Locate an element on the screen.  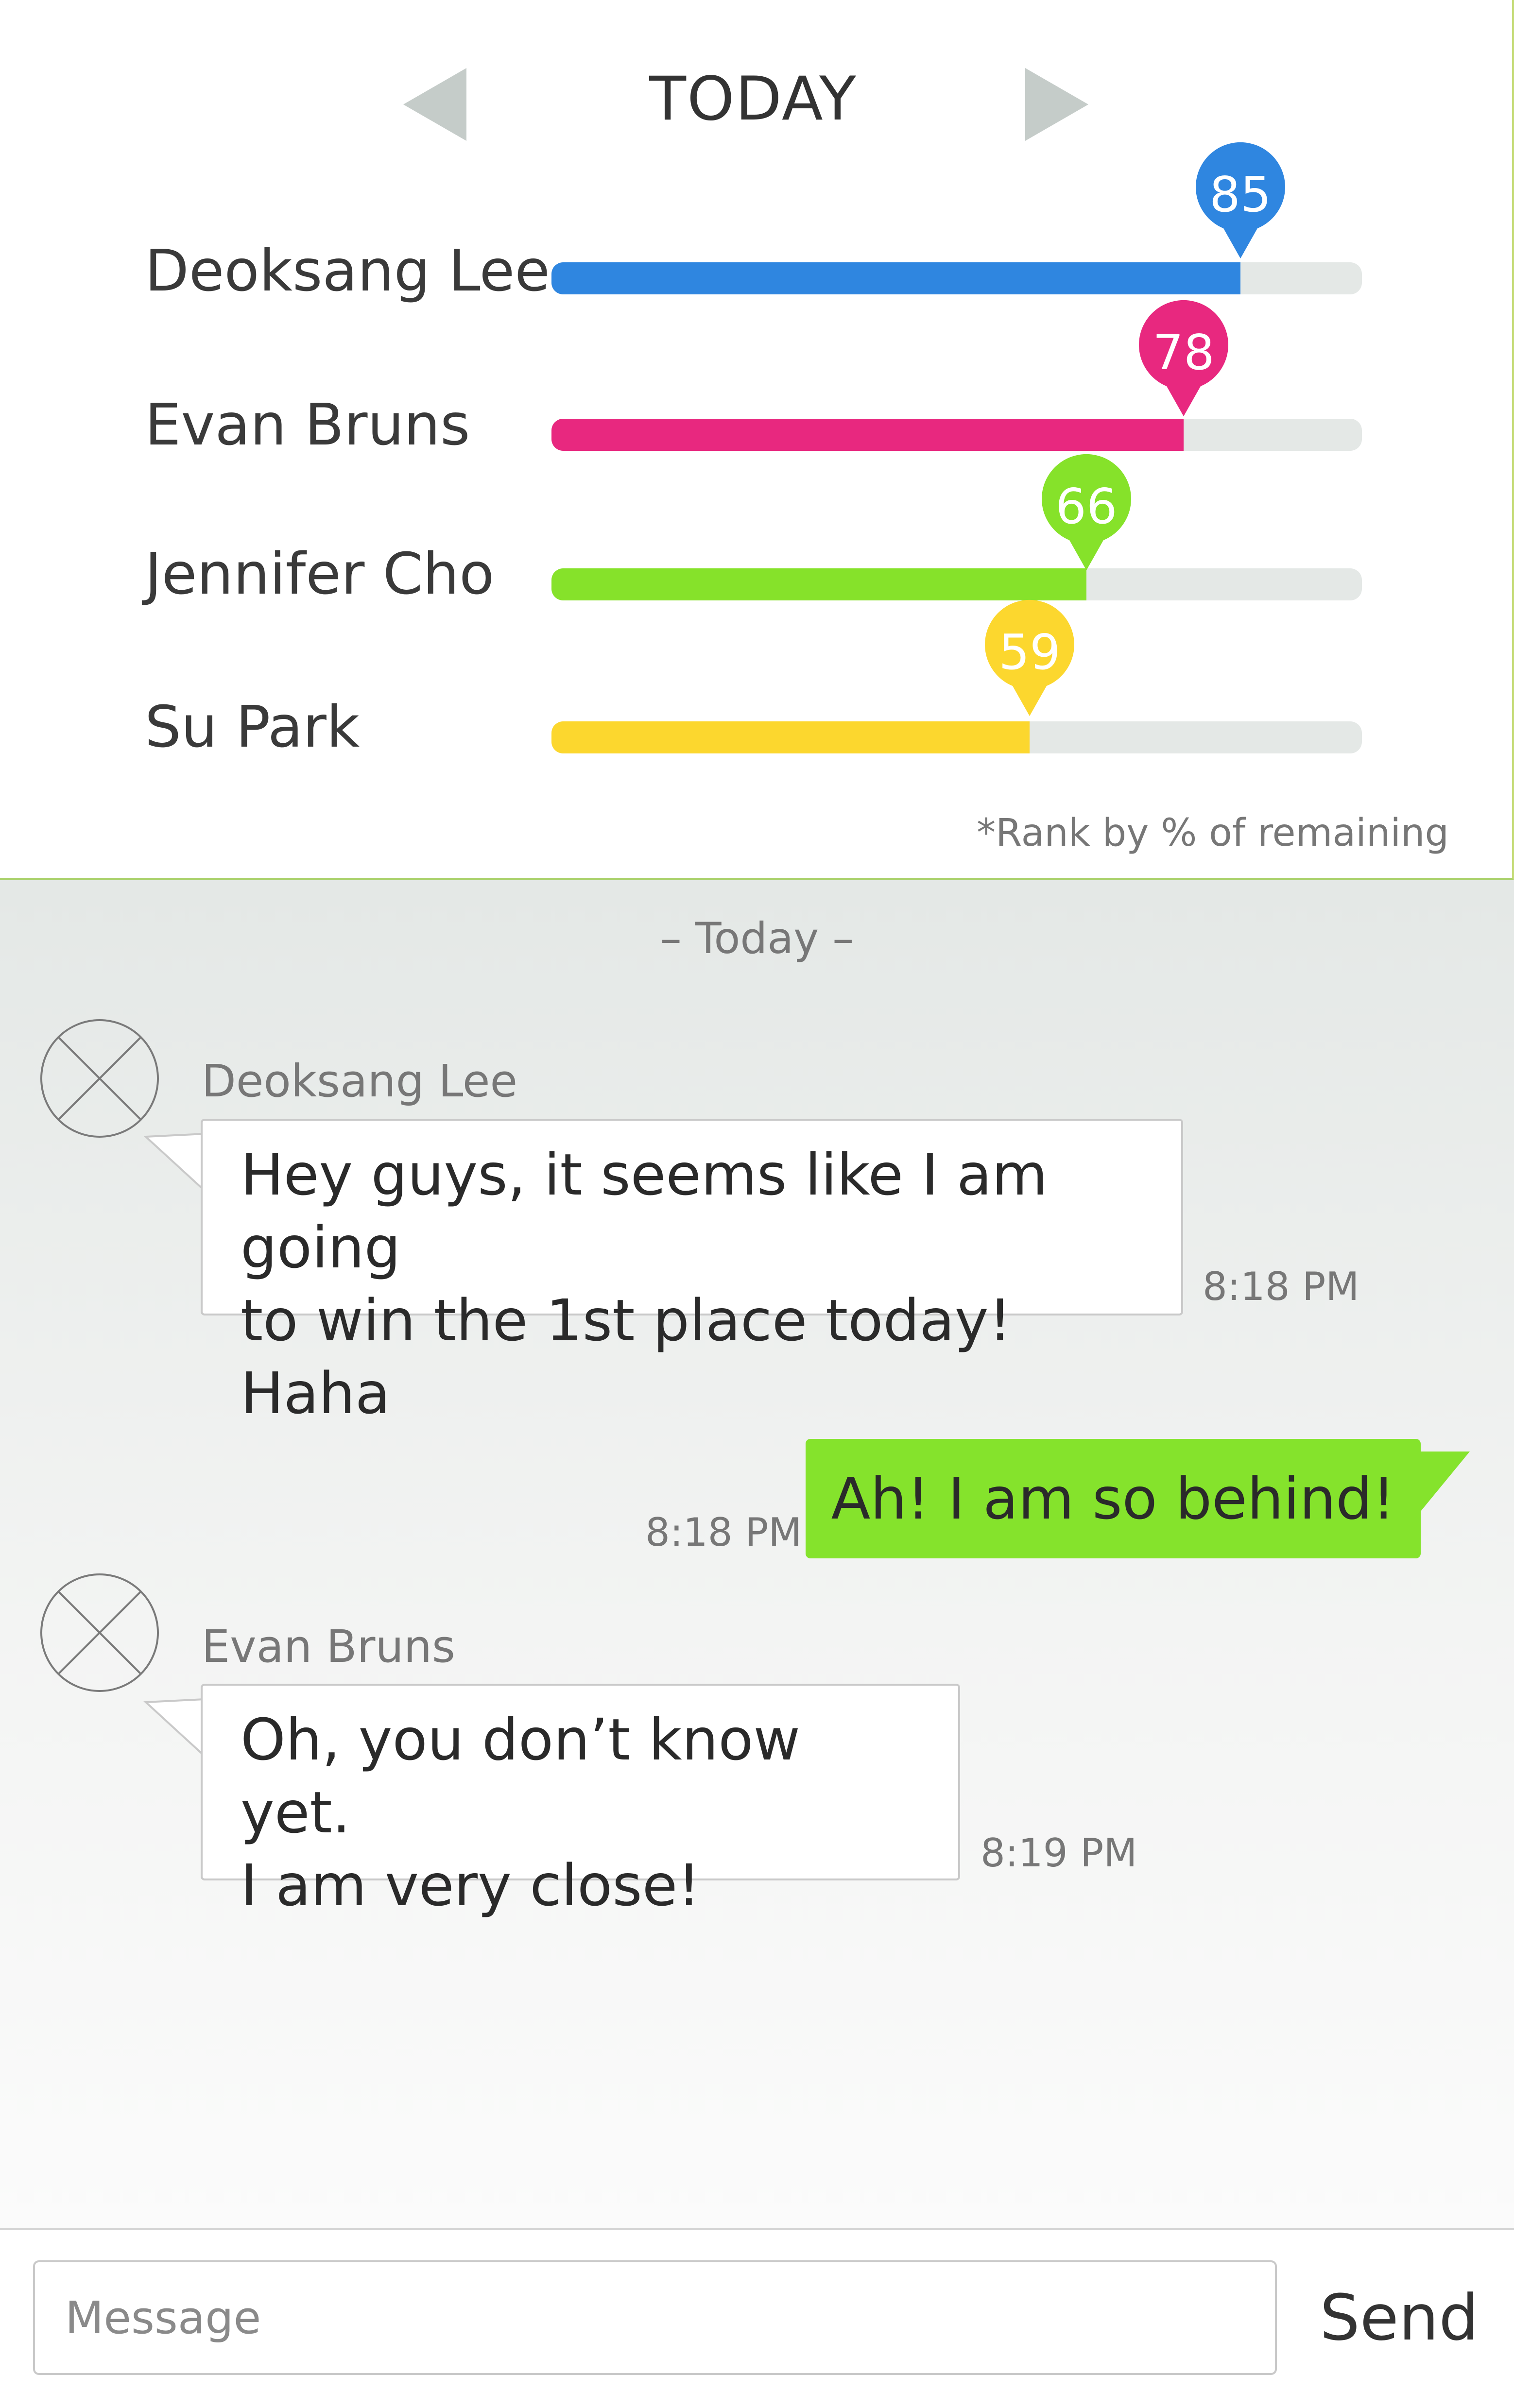
score-value: 85 is located at coordinates (1240, 194).